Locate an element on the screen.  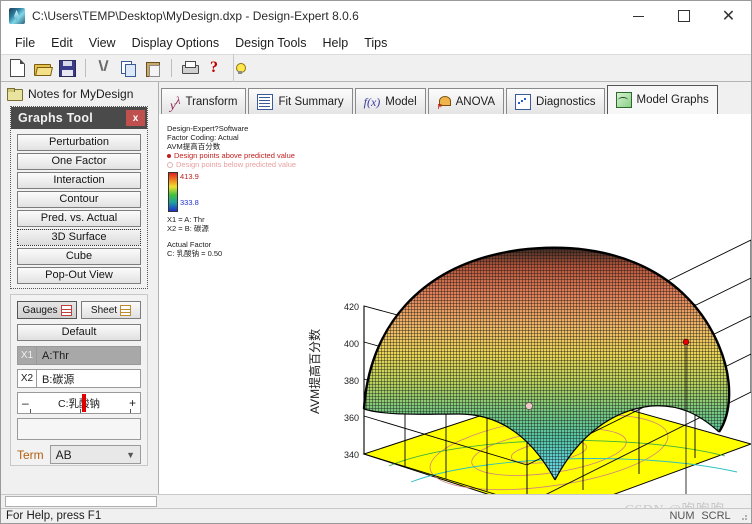
maximize-icon is located at coordinates (683, 16).